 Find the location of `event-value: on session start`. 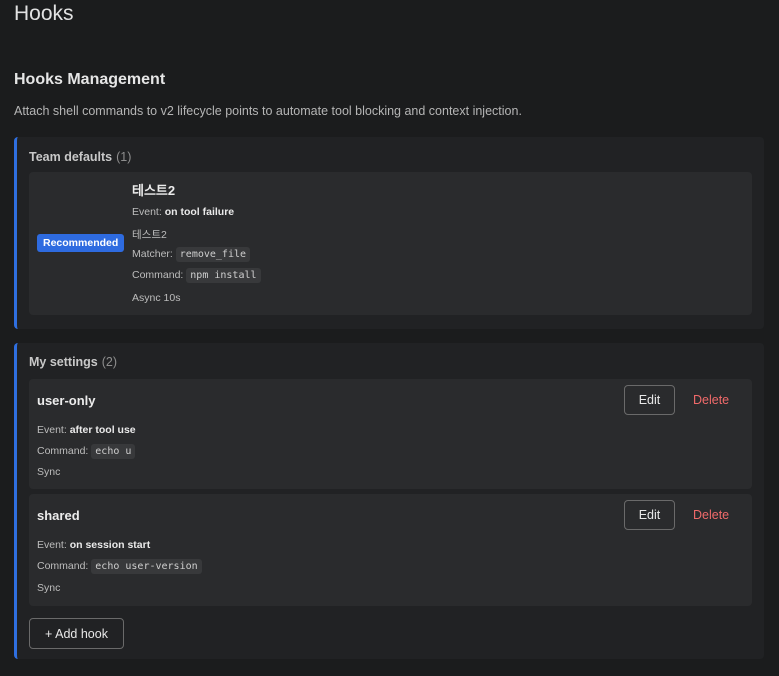

event-value: on session start is located at coordinates (110, 545).